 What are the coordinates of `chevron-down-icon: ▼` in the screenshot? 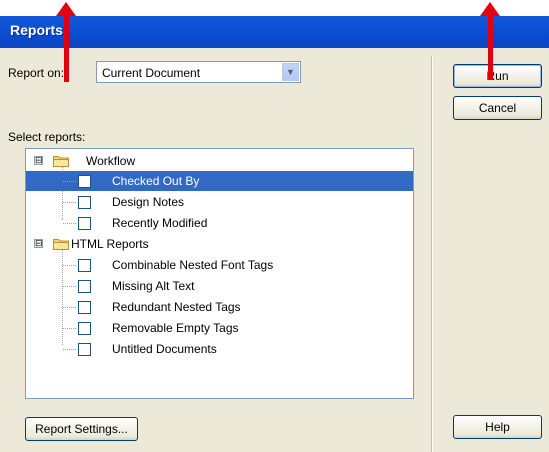 It's located at (290, 72).